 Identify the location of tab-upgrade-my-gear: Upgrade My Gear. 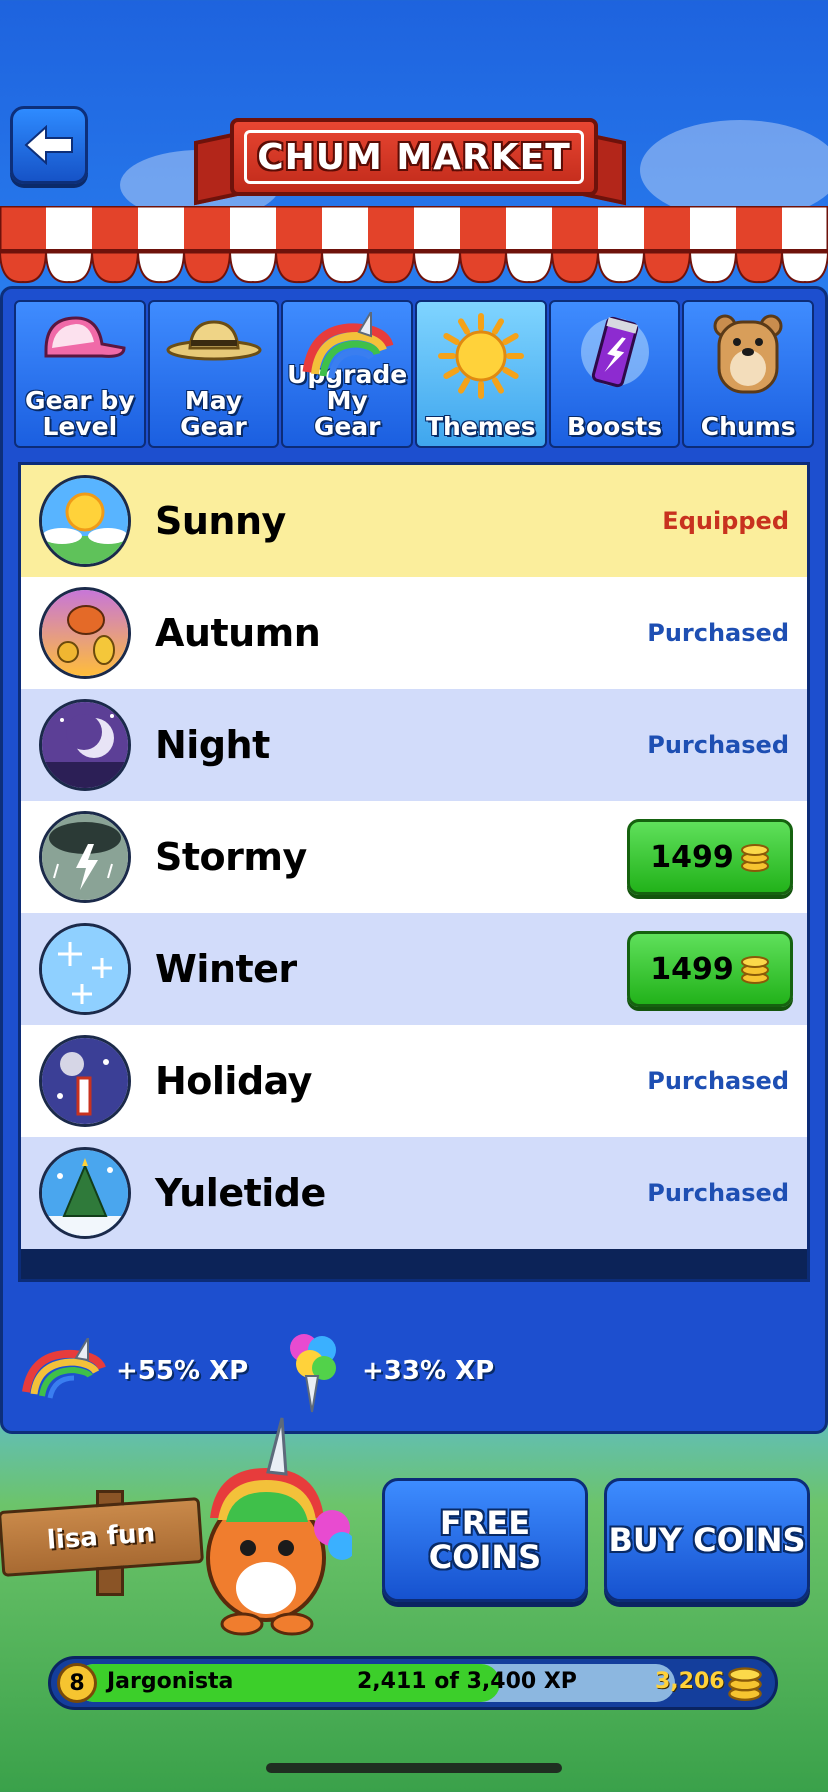
(347, 374).